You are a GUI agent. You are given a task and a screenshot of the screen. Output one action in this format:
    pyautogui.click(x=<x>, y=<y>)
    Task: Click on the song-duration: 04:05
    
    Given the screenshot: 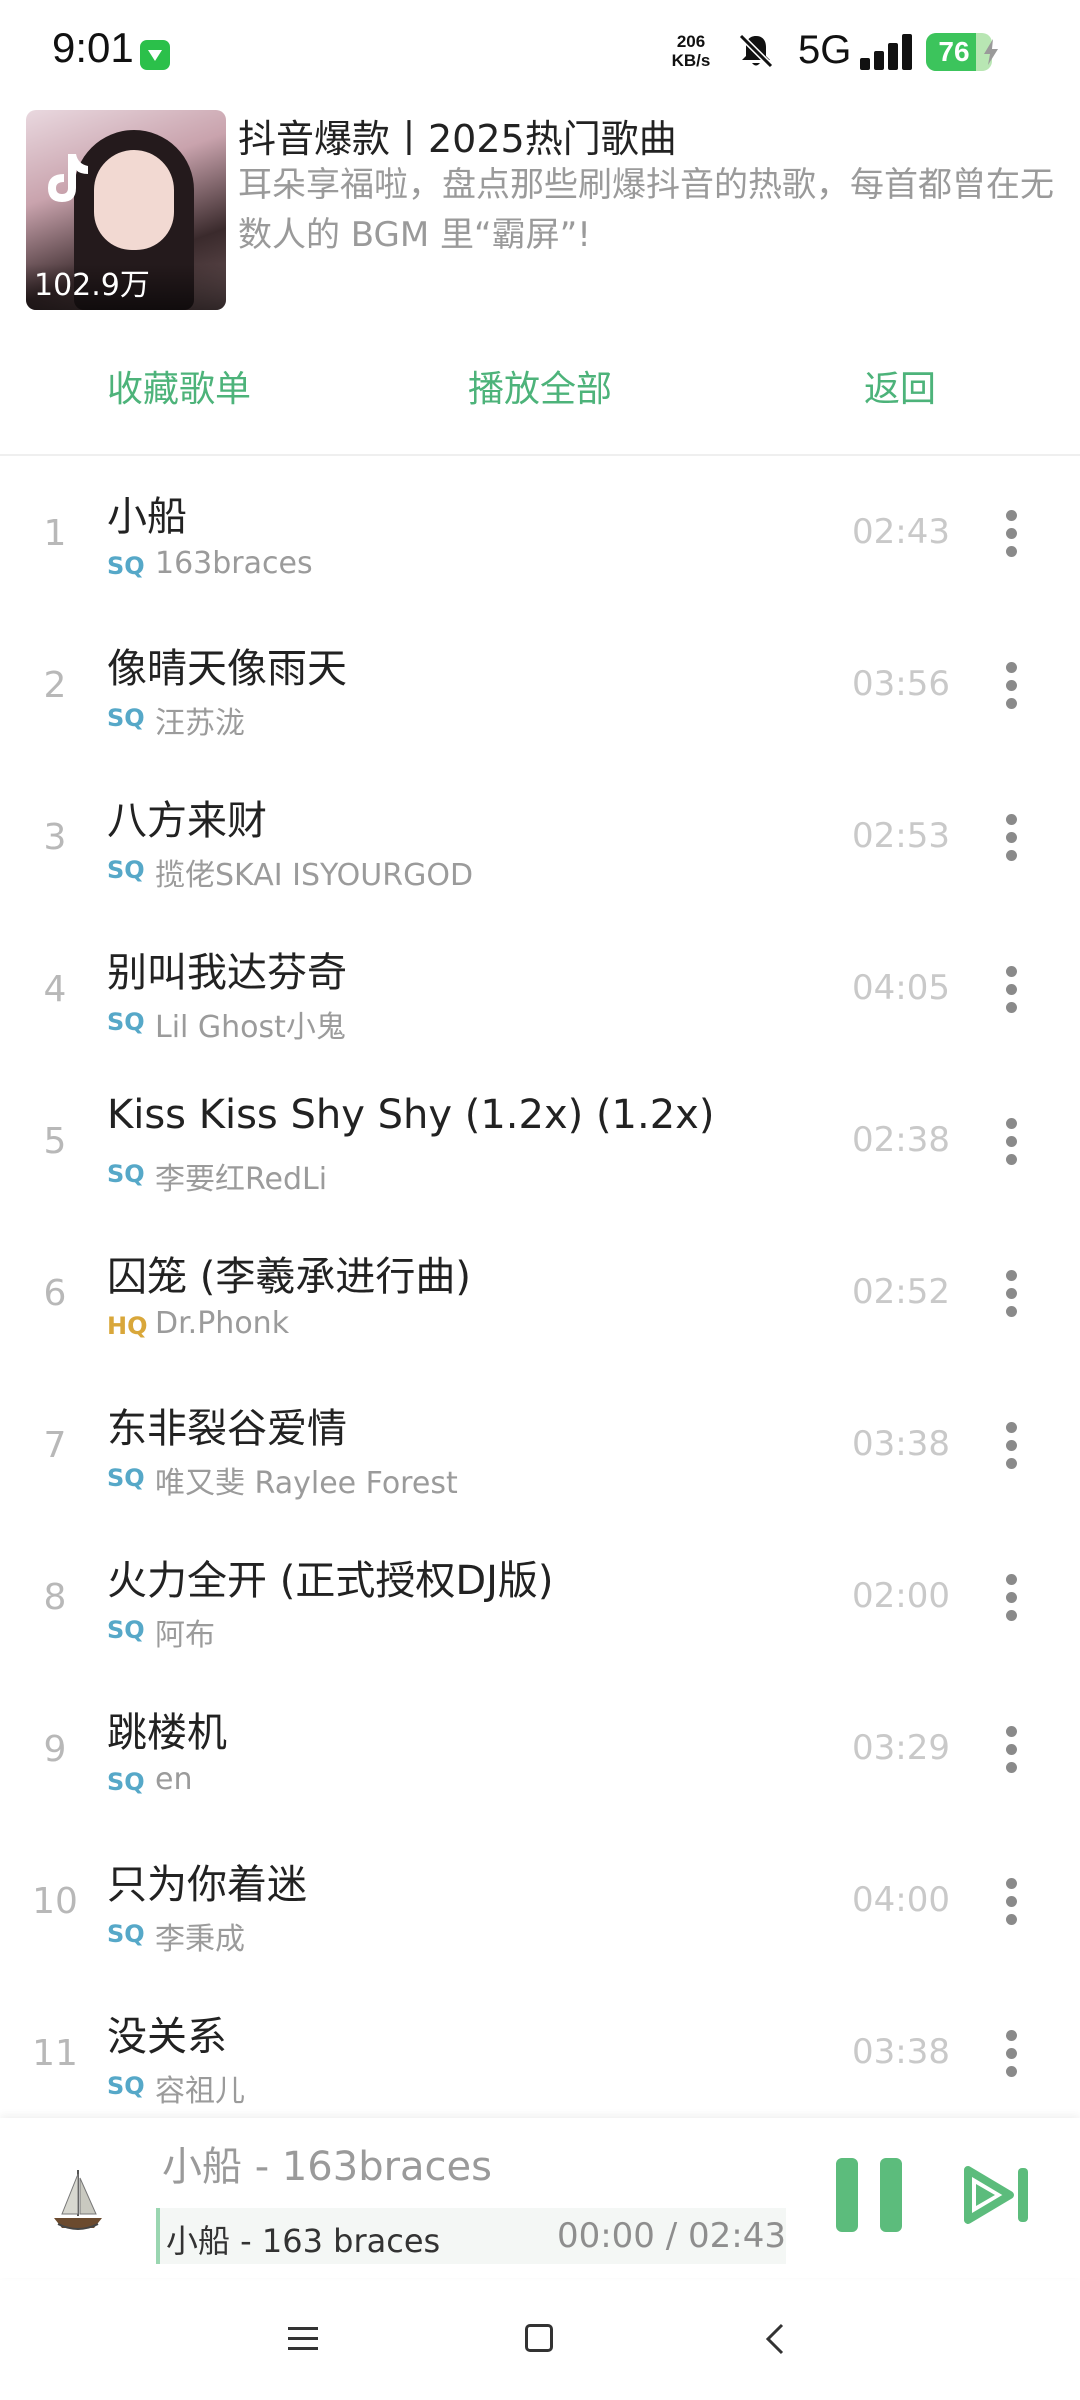 What is the action you would take?
    pyautogui.click(x=901, y=988)
    